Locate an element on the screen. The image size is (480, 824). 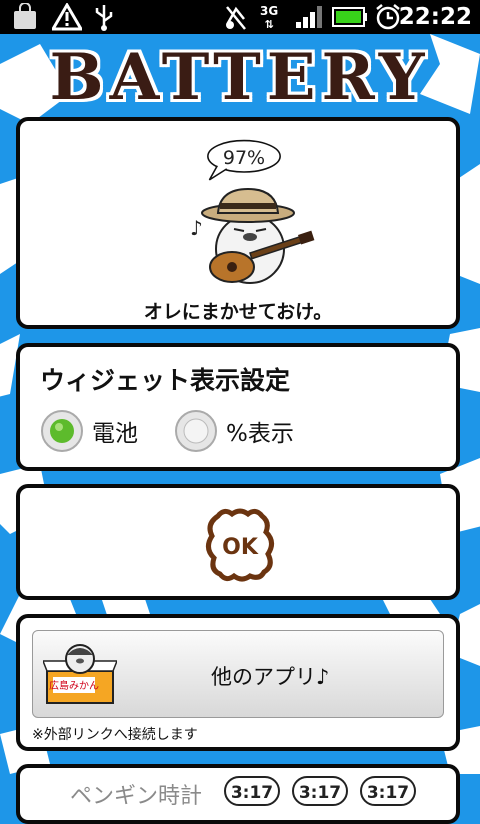
mute-icon is located at coordinates (236, 17).